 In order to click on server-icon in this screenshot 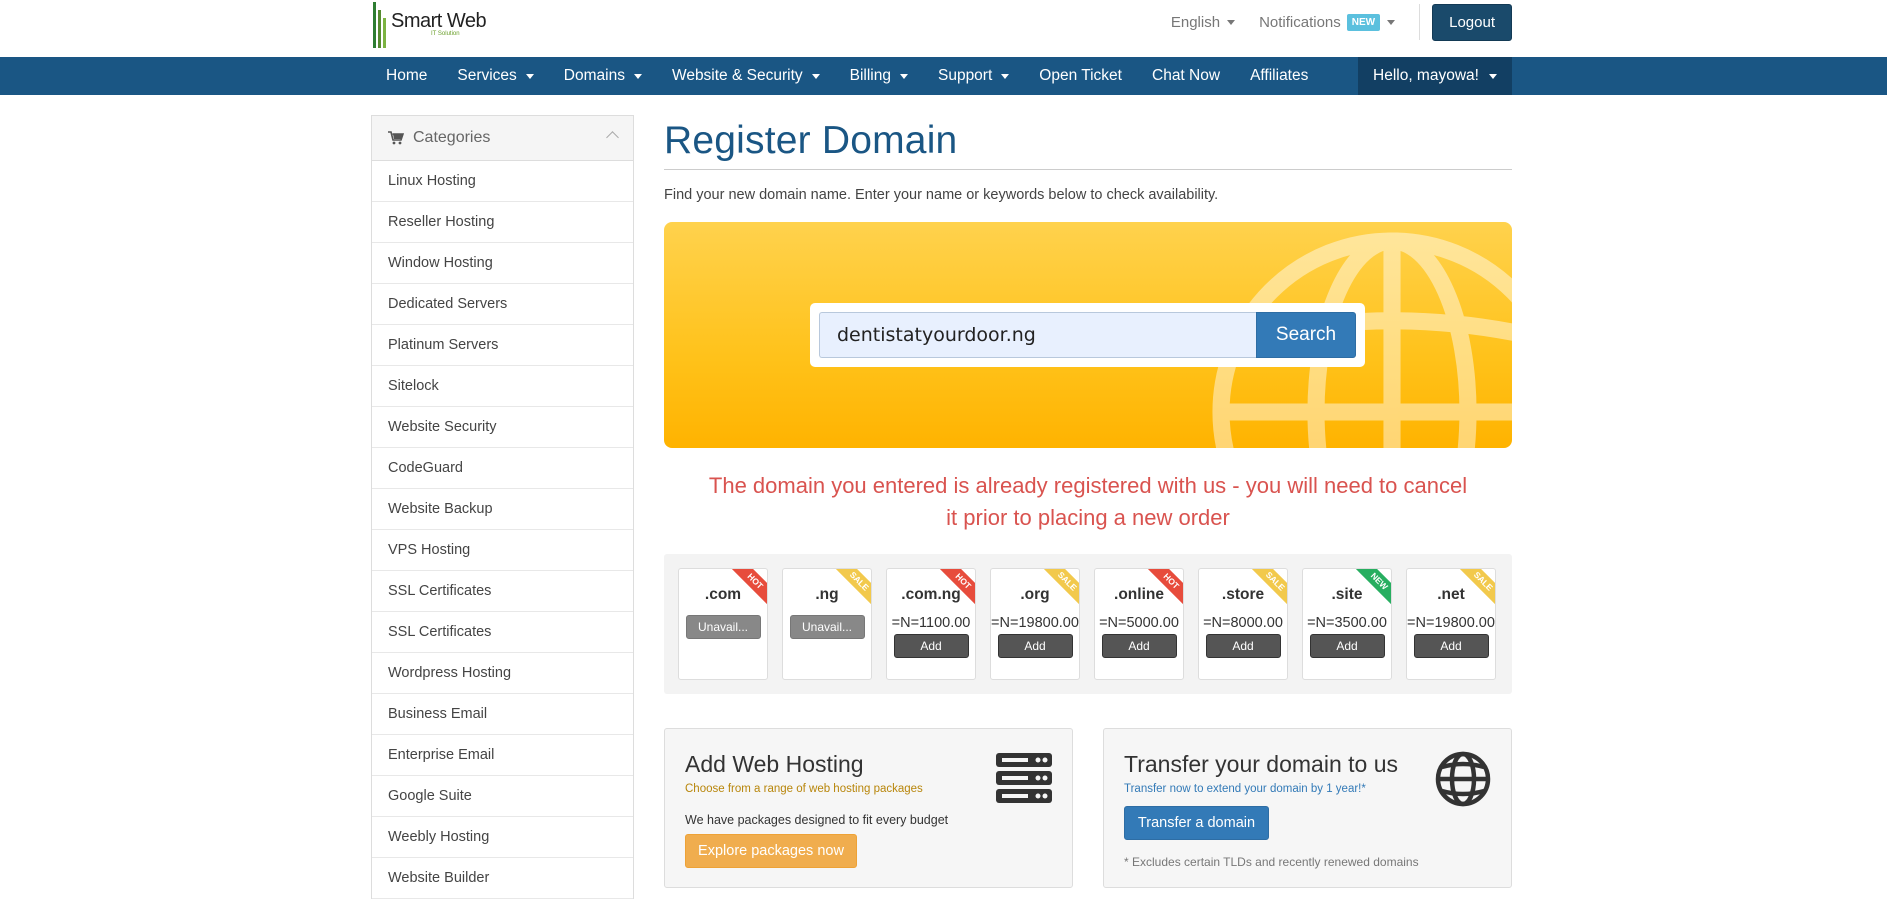, I will do `click(1024, 778)`.